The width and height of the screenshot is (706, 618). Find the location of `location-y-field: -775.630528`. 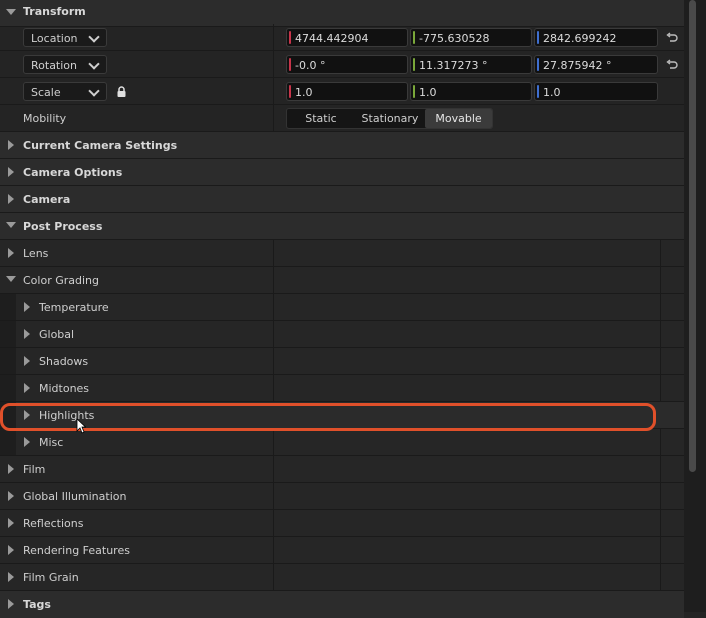

location-y-field: -775.630528 is located at coordinates (471, 37).